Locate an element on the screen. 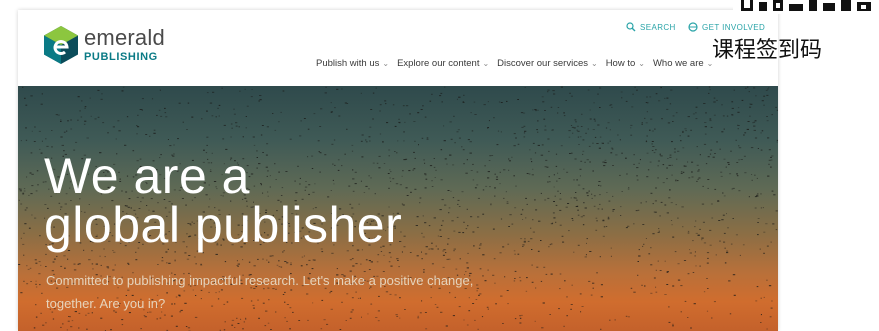 The image size is (879, 331). search-link: SEARCH is located at coordinates (651, 27).